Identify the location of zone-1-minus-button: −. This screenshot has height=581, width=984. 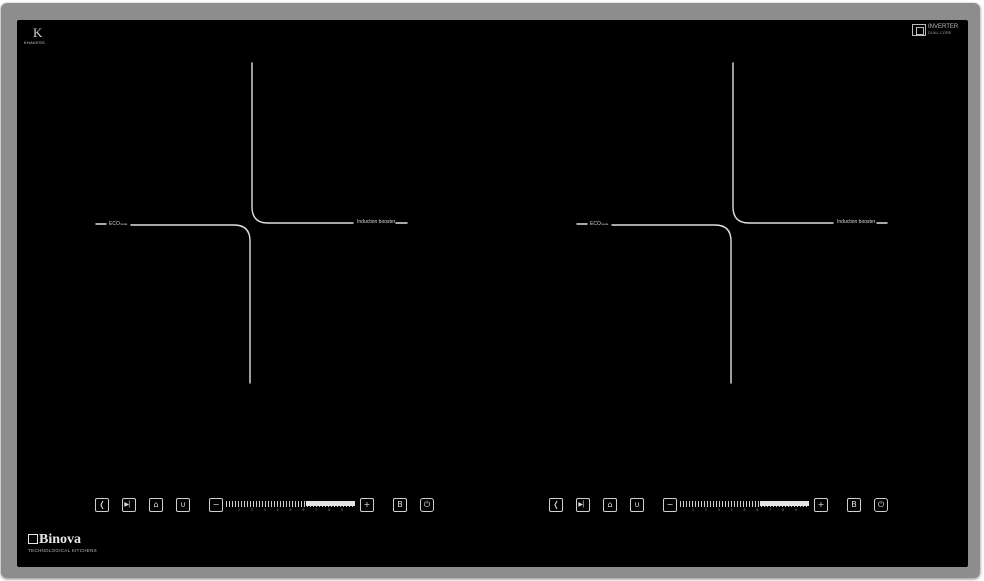
(216, 505).